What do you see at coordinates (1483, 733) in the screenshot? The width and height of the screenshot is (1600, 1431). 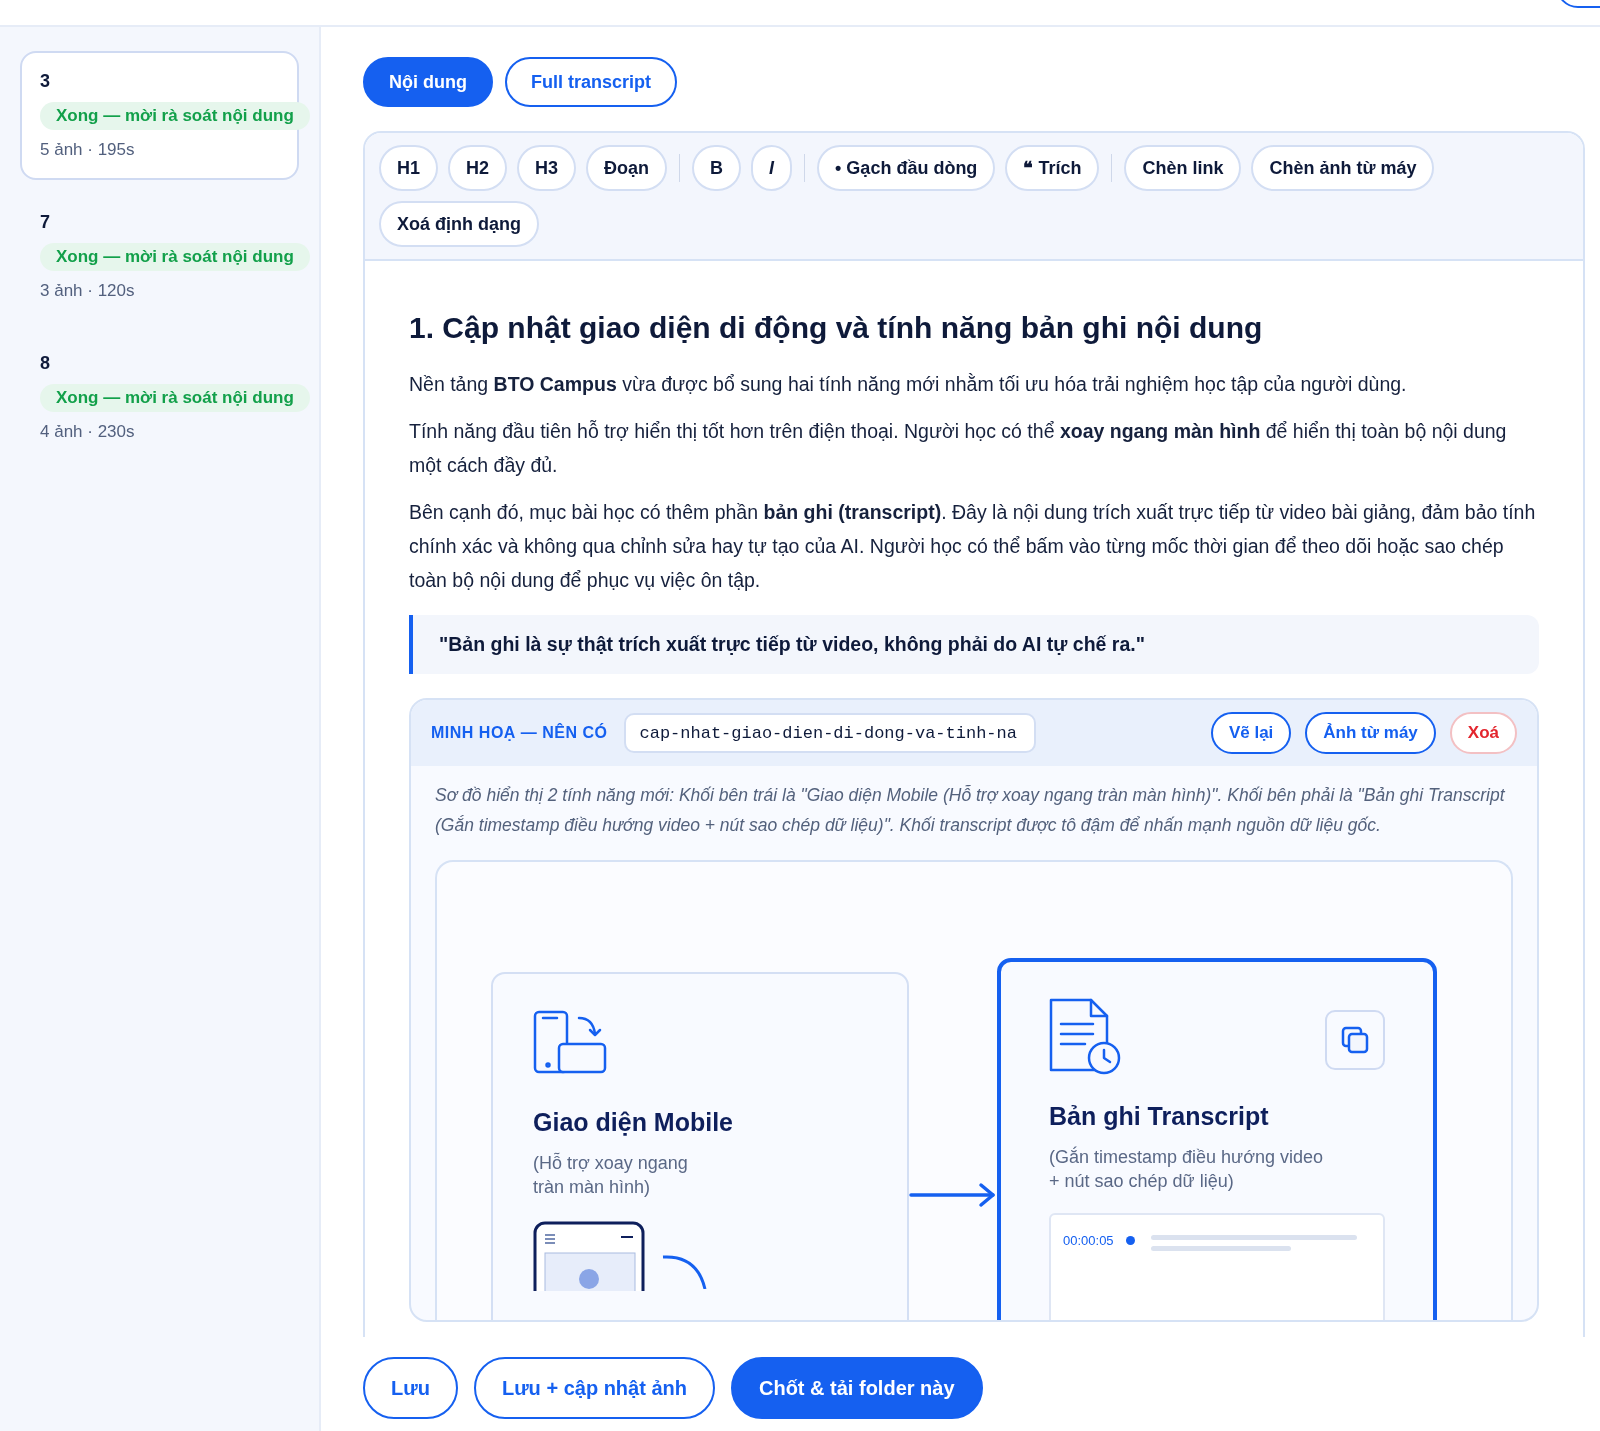 I see `illustration-button: Xoá` at bounding box center [1483, 733].